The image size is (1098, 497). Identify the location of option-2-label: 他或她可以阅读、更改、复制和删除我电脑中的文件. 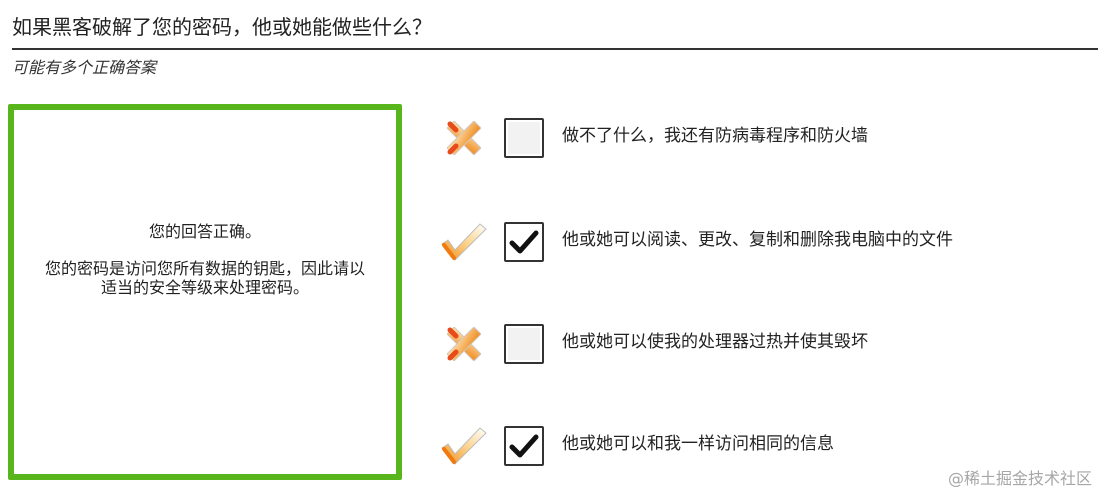
(757, 240).